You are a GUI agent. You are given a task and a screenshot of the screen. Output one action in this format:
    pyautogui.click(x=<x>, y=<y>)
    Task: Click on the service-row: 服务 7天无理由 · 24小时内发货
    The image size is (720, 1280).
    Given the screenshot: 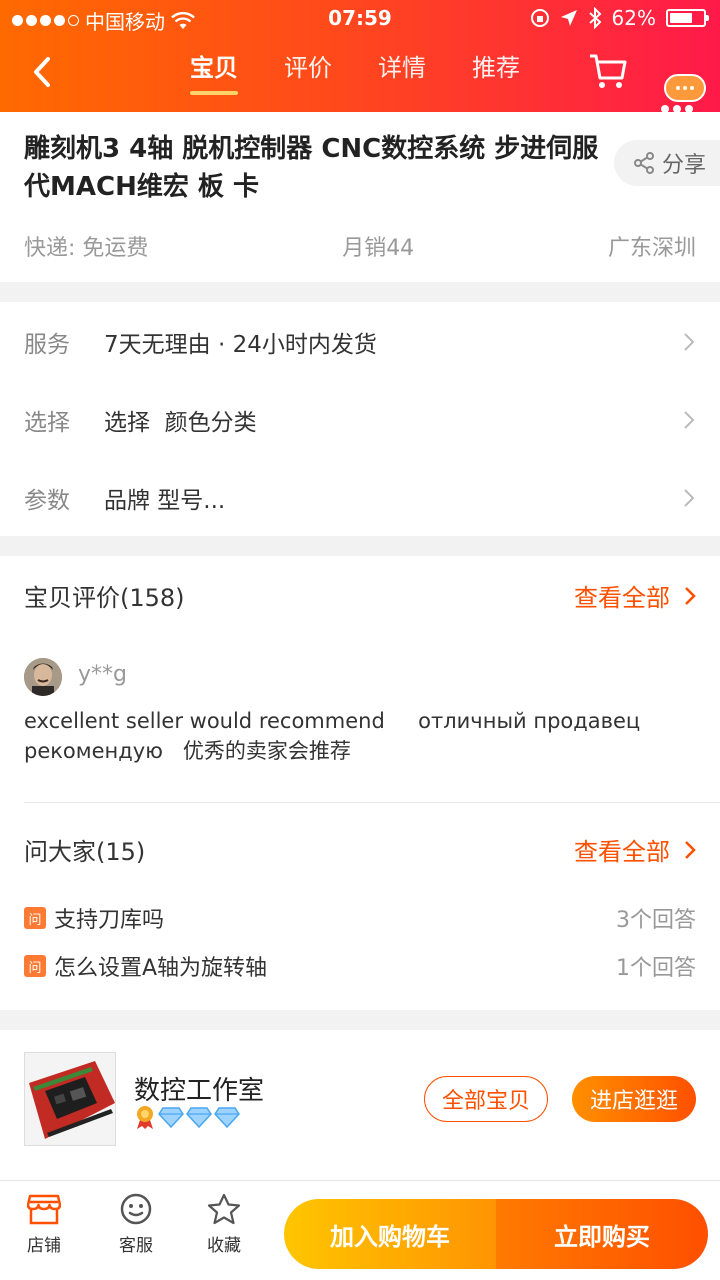 What is the action you would take?
    pyautogui.click(x=360, y=342)
    